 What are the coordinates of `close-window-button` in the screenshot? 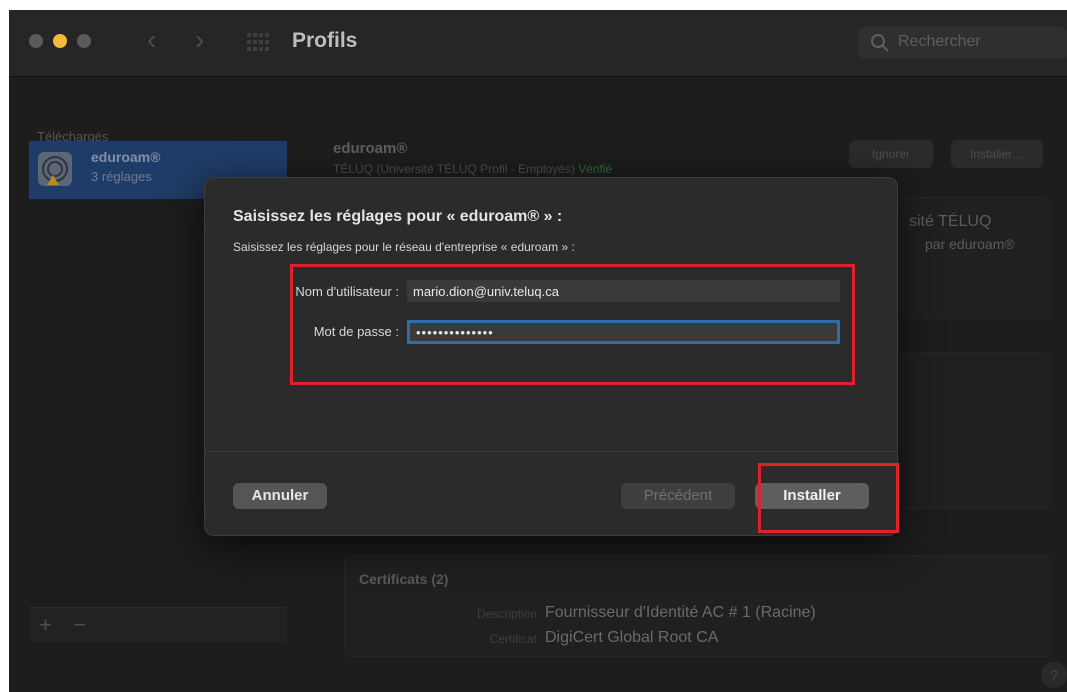 It's located at (36, 41).